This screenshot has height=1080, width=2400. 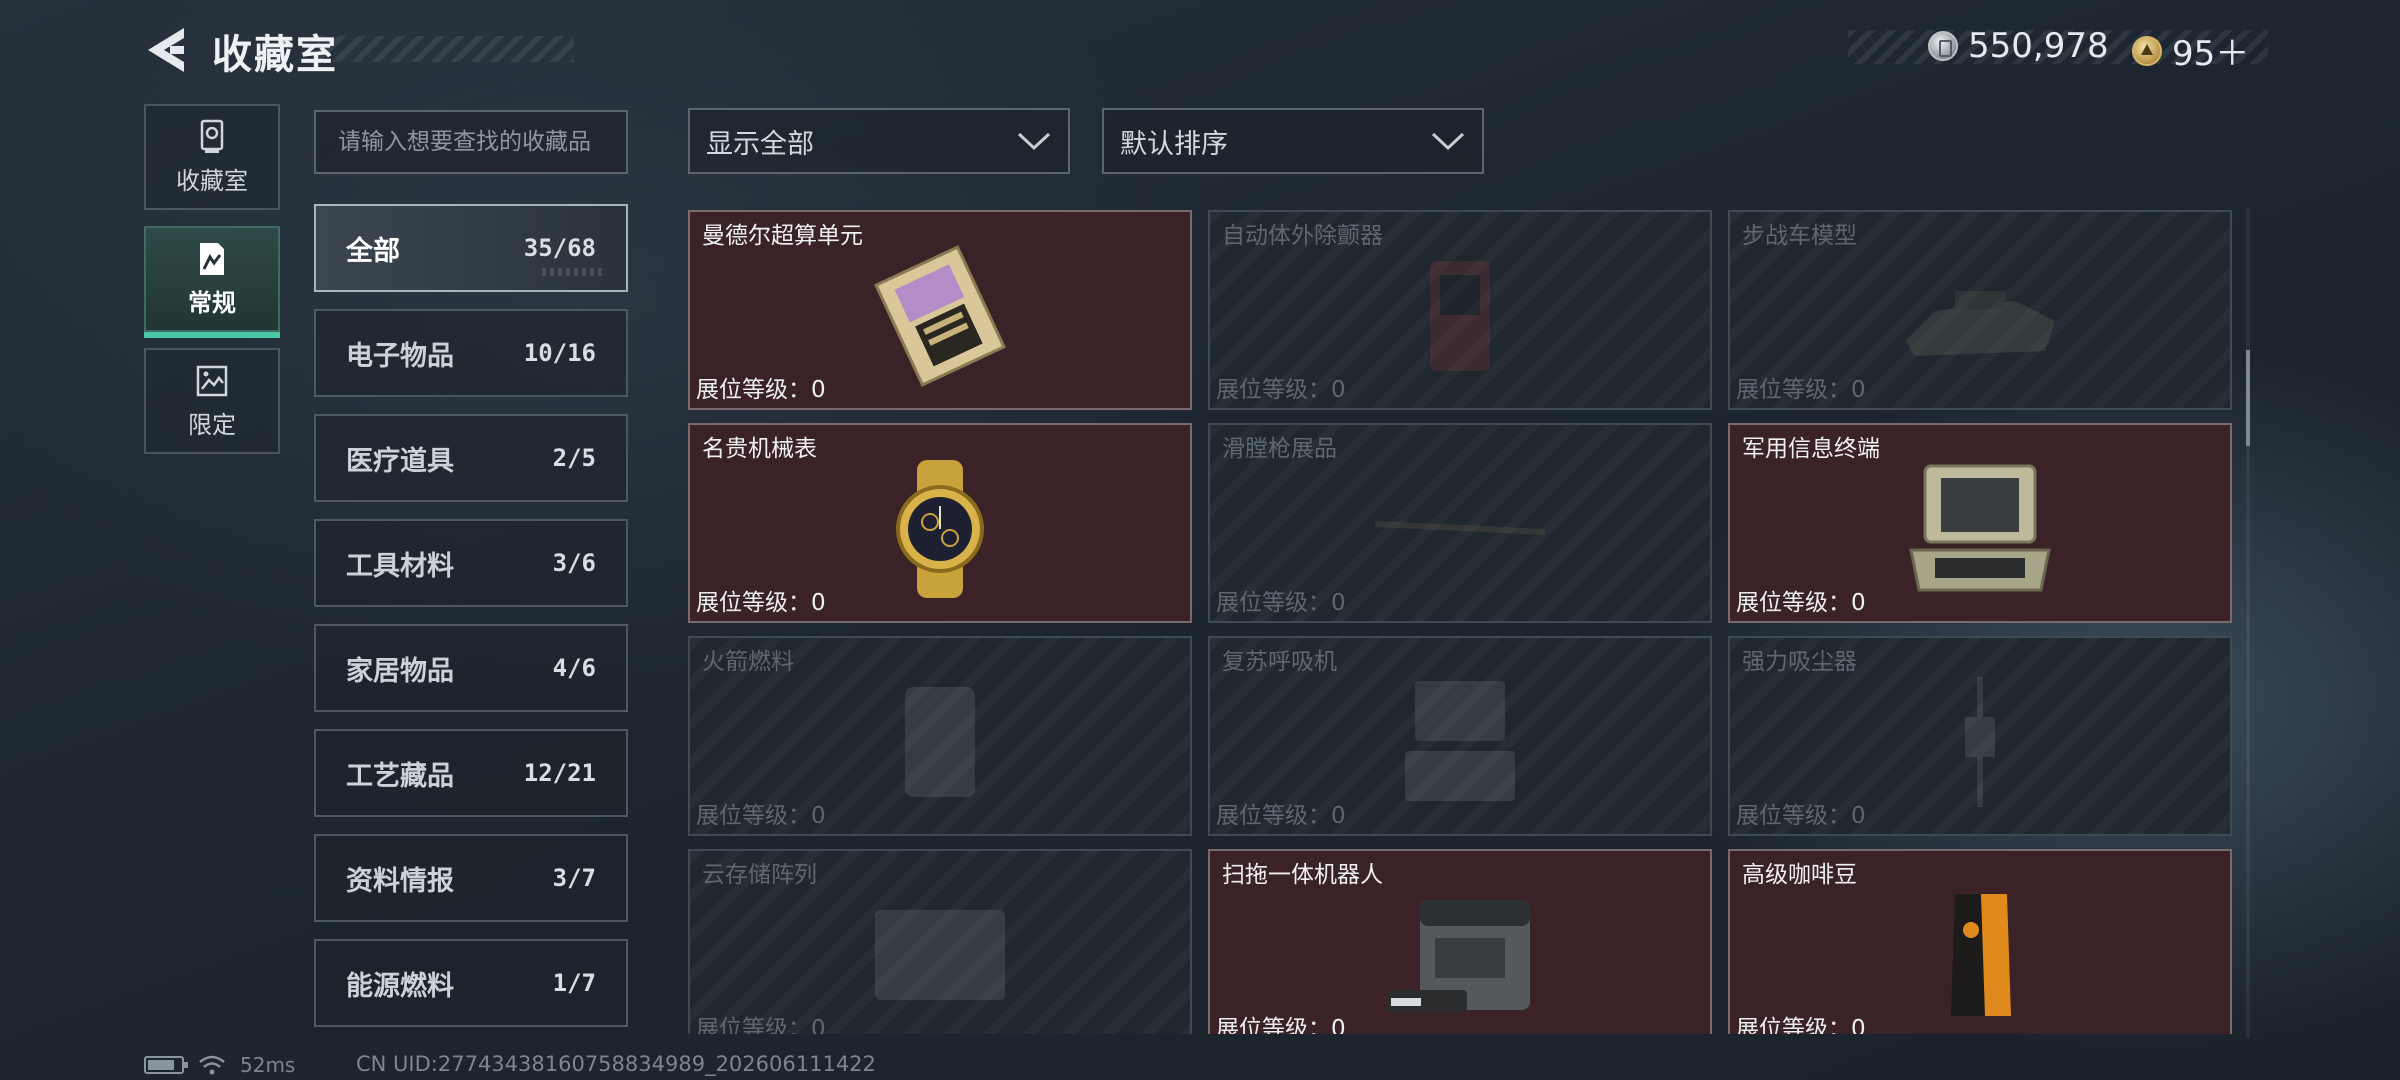 What do you see at coordinates (782, 236) in the screenshot?
I see `item-name: 曼德尔超算单元` at bounding box center [782, 236].